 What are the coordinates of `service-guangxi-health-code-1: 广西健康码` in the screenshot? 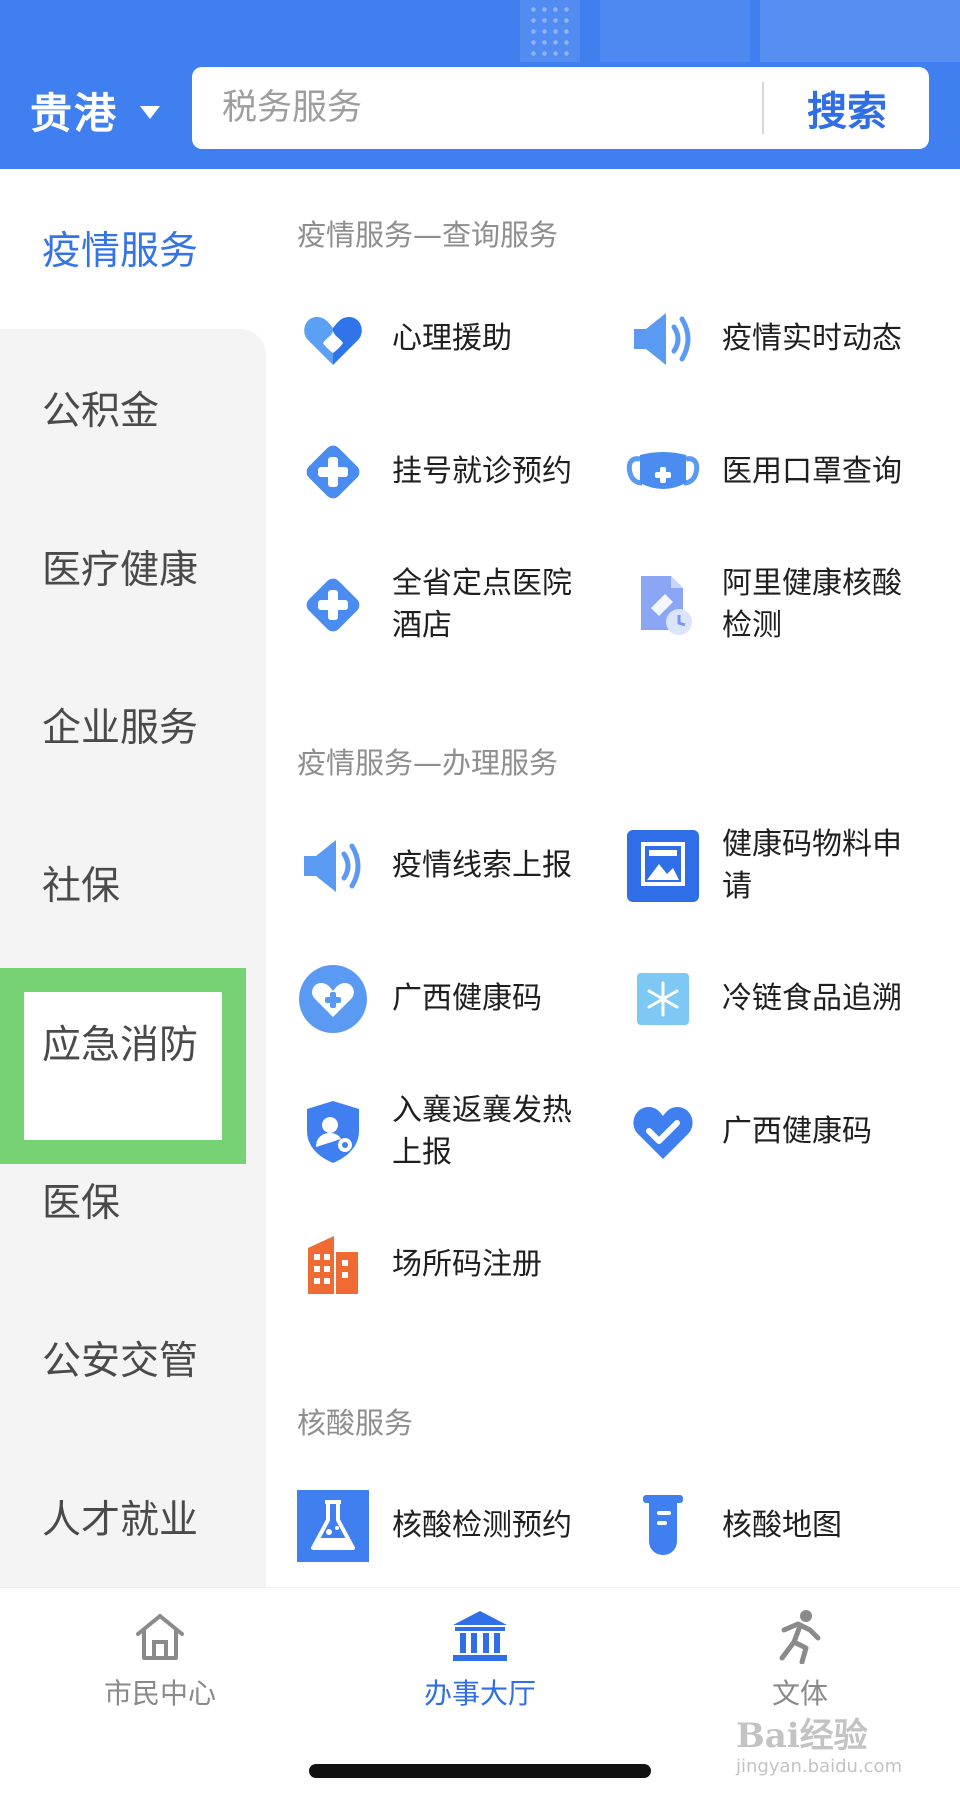 It's located at (431, 999).